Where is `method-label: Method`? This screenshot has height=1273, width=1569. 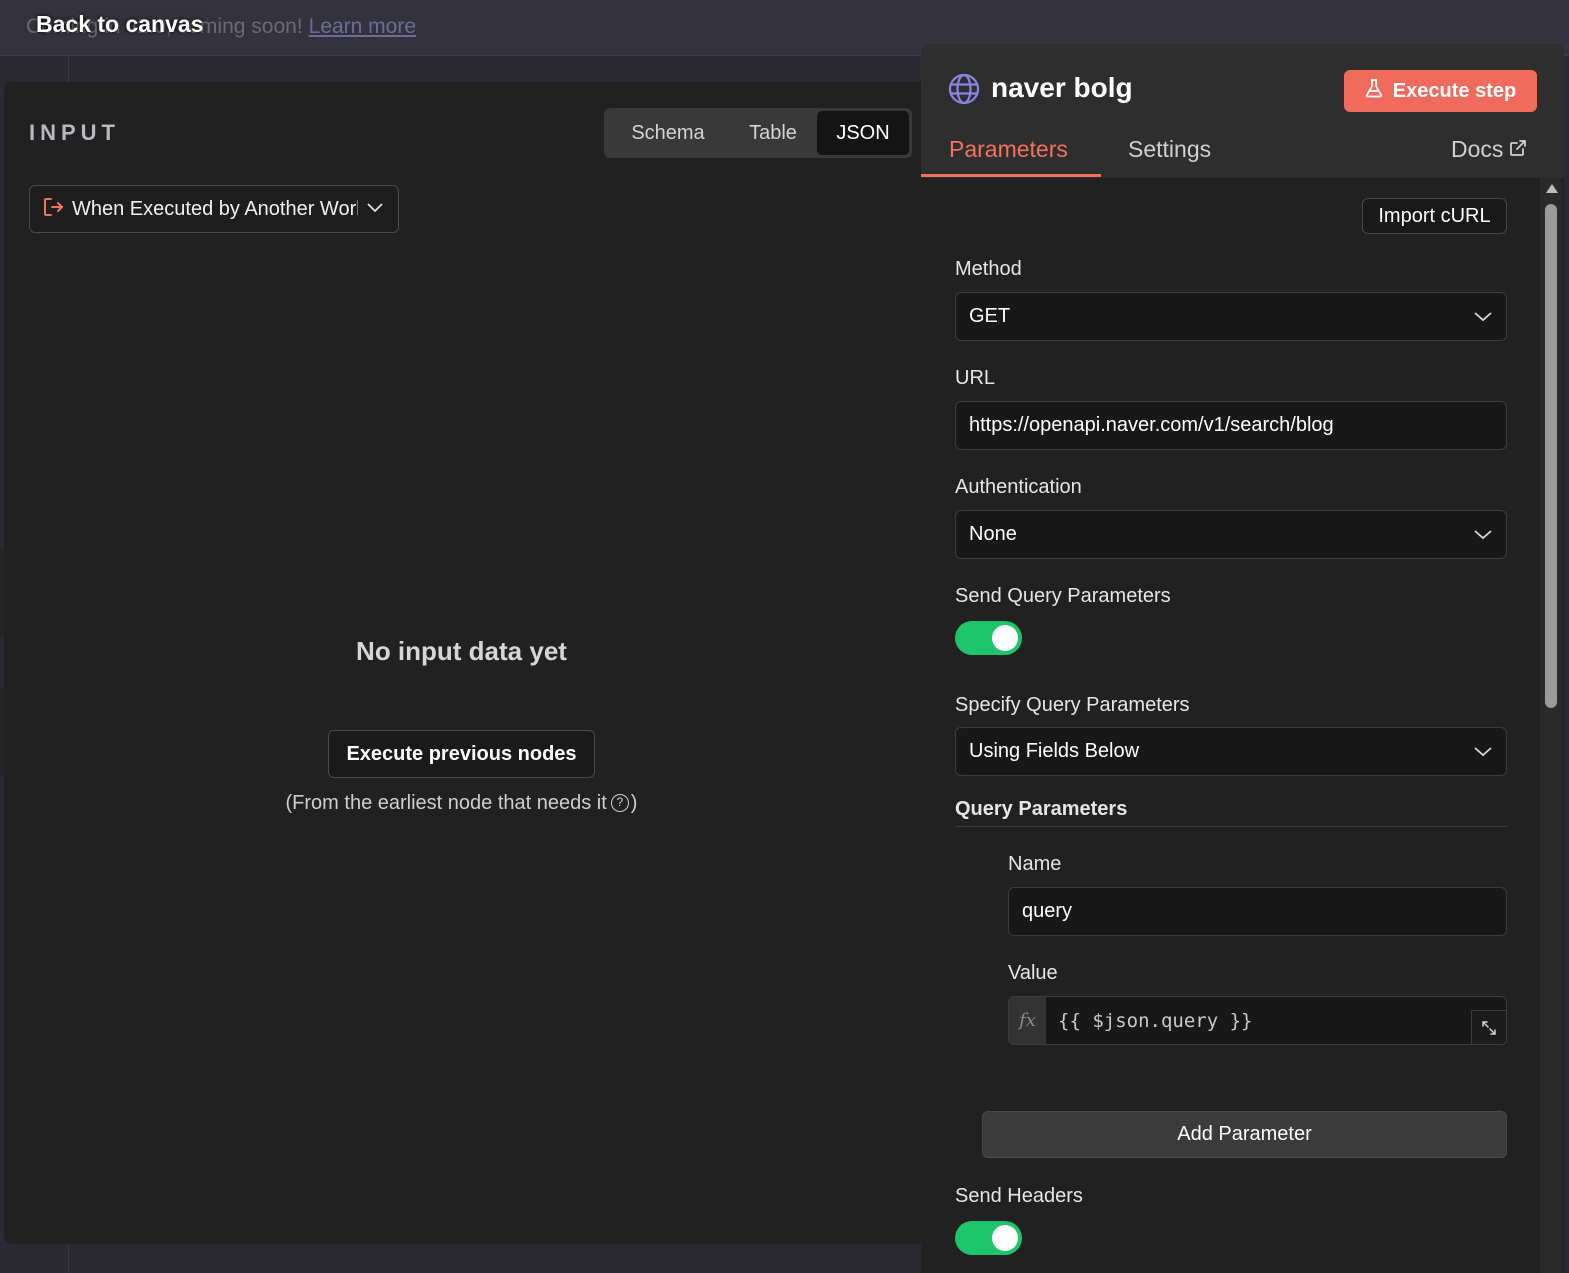 method-label: Method is located at coordinates (988, 269).